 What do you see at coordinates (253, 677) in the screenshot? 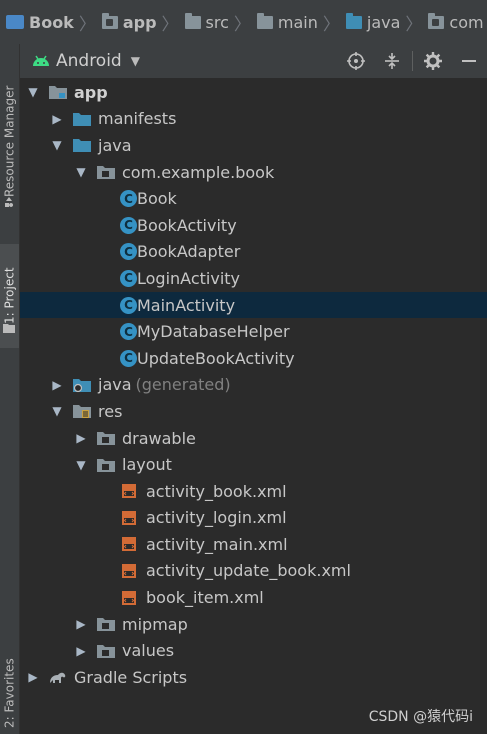
I see `tree-item: ▶ Gradle Scripts` at bounding box center [253, 677].